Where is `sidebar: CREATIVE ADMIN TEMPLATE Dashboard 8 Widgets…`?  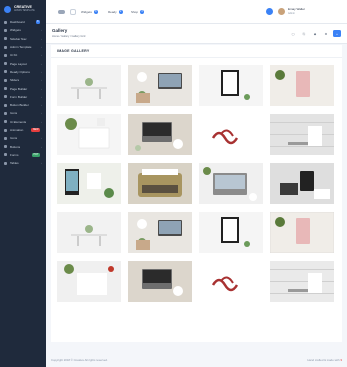 sidebar: CREATIVE ADMIN TEMPLATE Dashboard 8 Widgets… is located at coordinates (23, 183).